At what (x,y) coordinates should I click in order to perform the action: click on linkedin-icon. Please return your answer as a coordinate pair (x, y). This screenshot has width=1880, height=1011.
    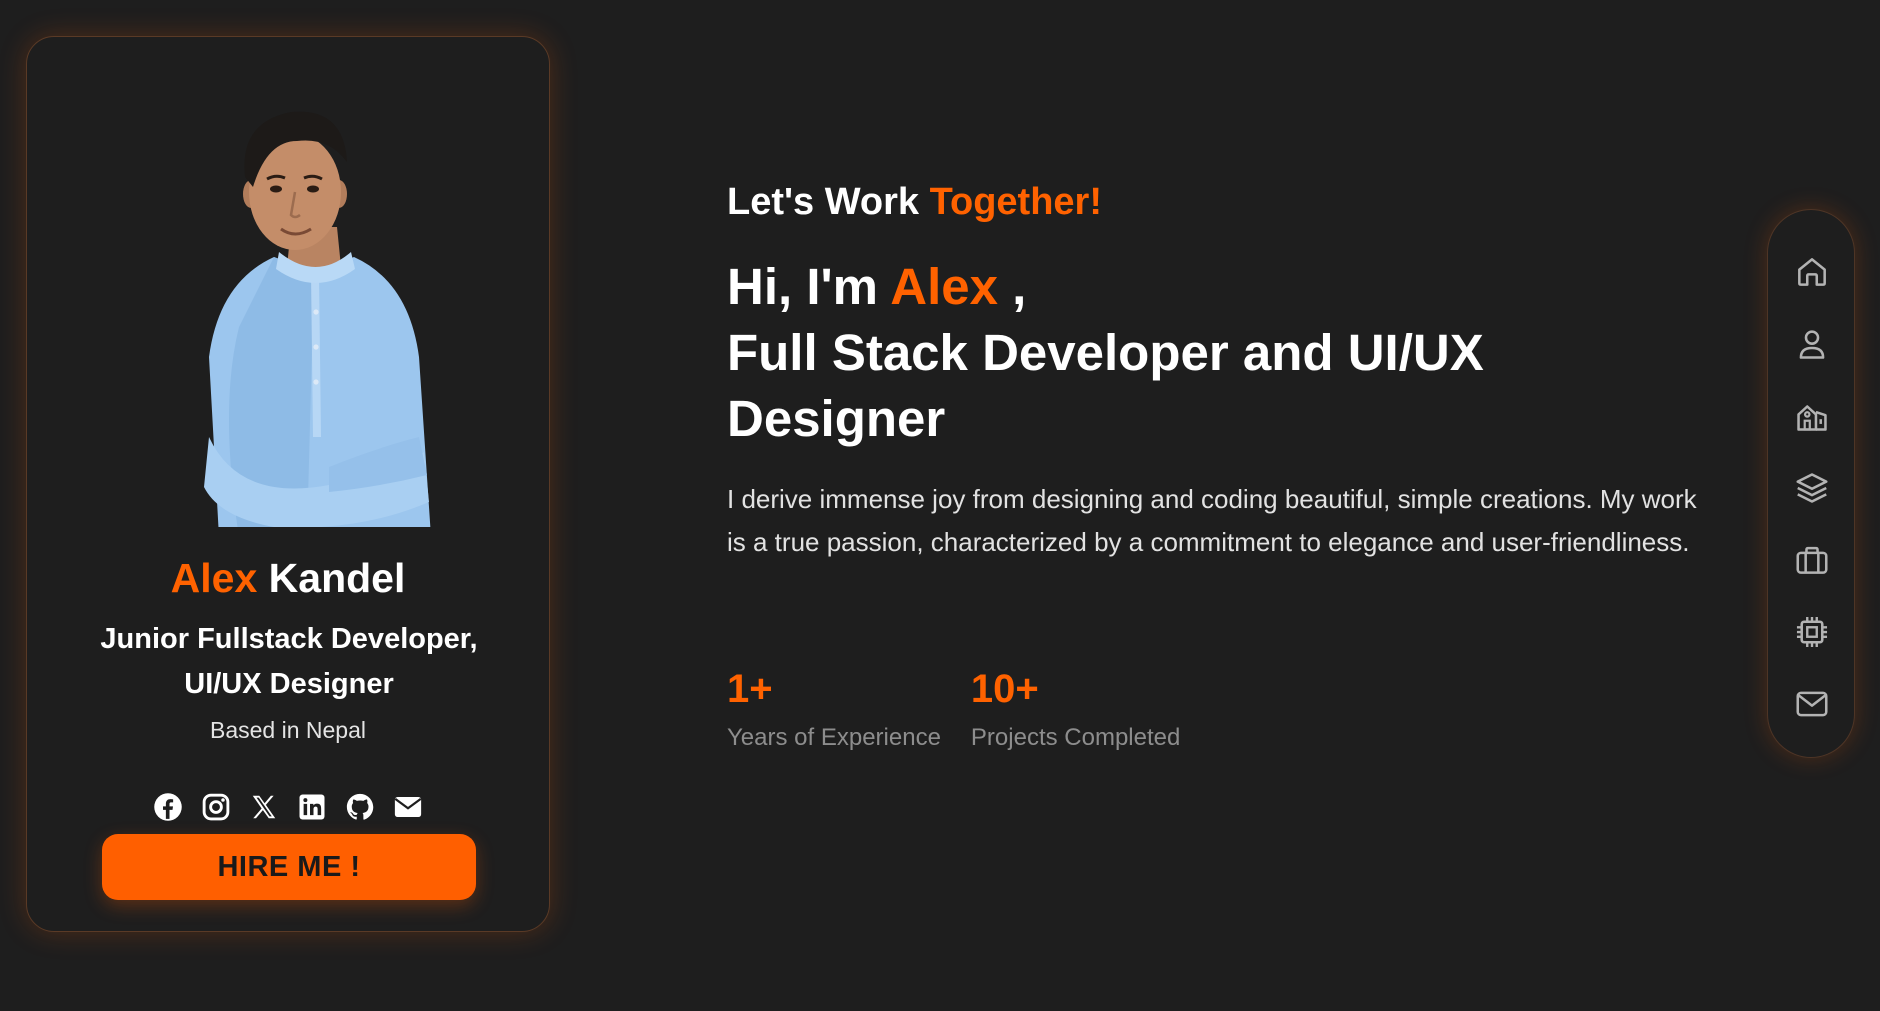
    Looking at the image, I should click on (312, 807).